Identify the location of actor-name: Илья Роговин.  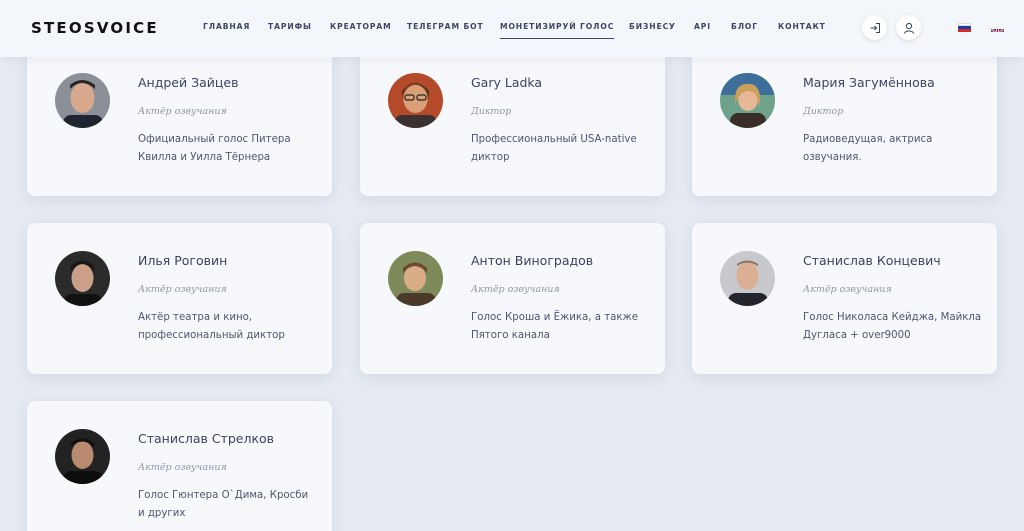
(183, 260).